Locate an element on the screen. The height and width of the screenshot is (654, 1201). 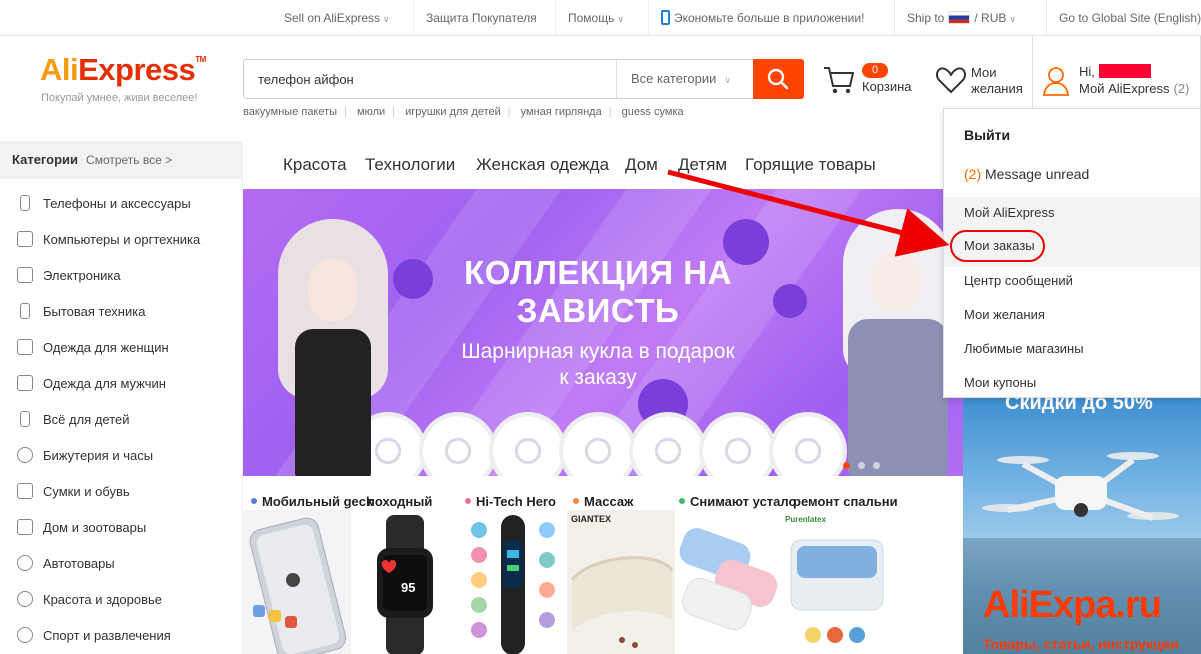
hot-search-link: умная гирлянда is located at coordinates (561, 112).